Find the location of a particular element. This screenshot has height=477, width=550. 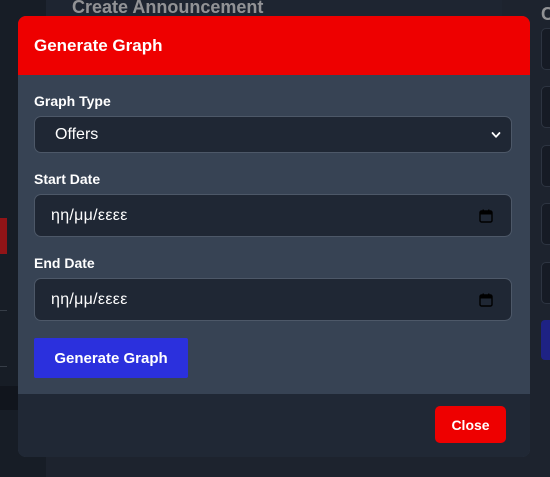

modal-header: Generate Graph is located at coordinates (274, 45).